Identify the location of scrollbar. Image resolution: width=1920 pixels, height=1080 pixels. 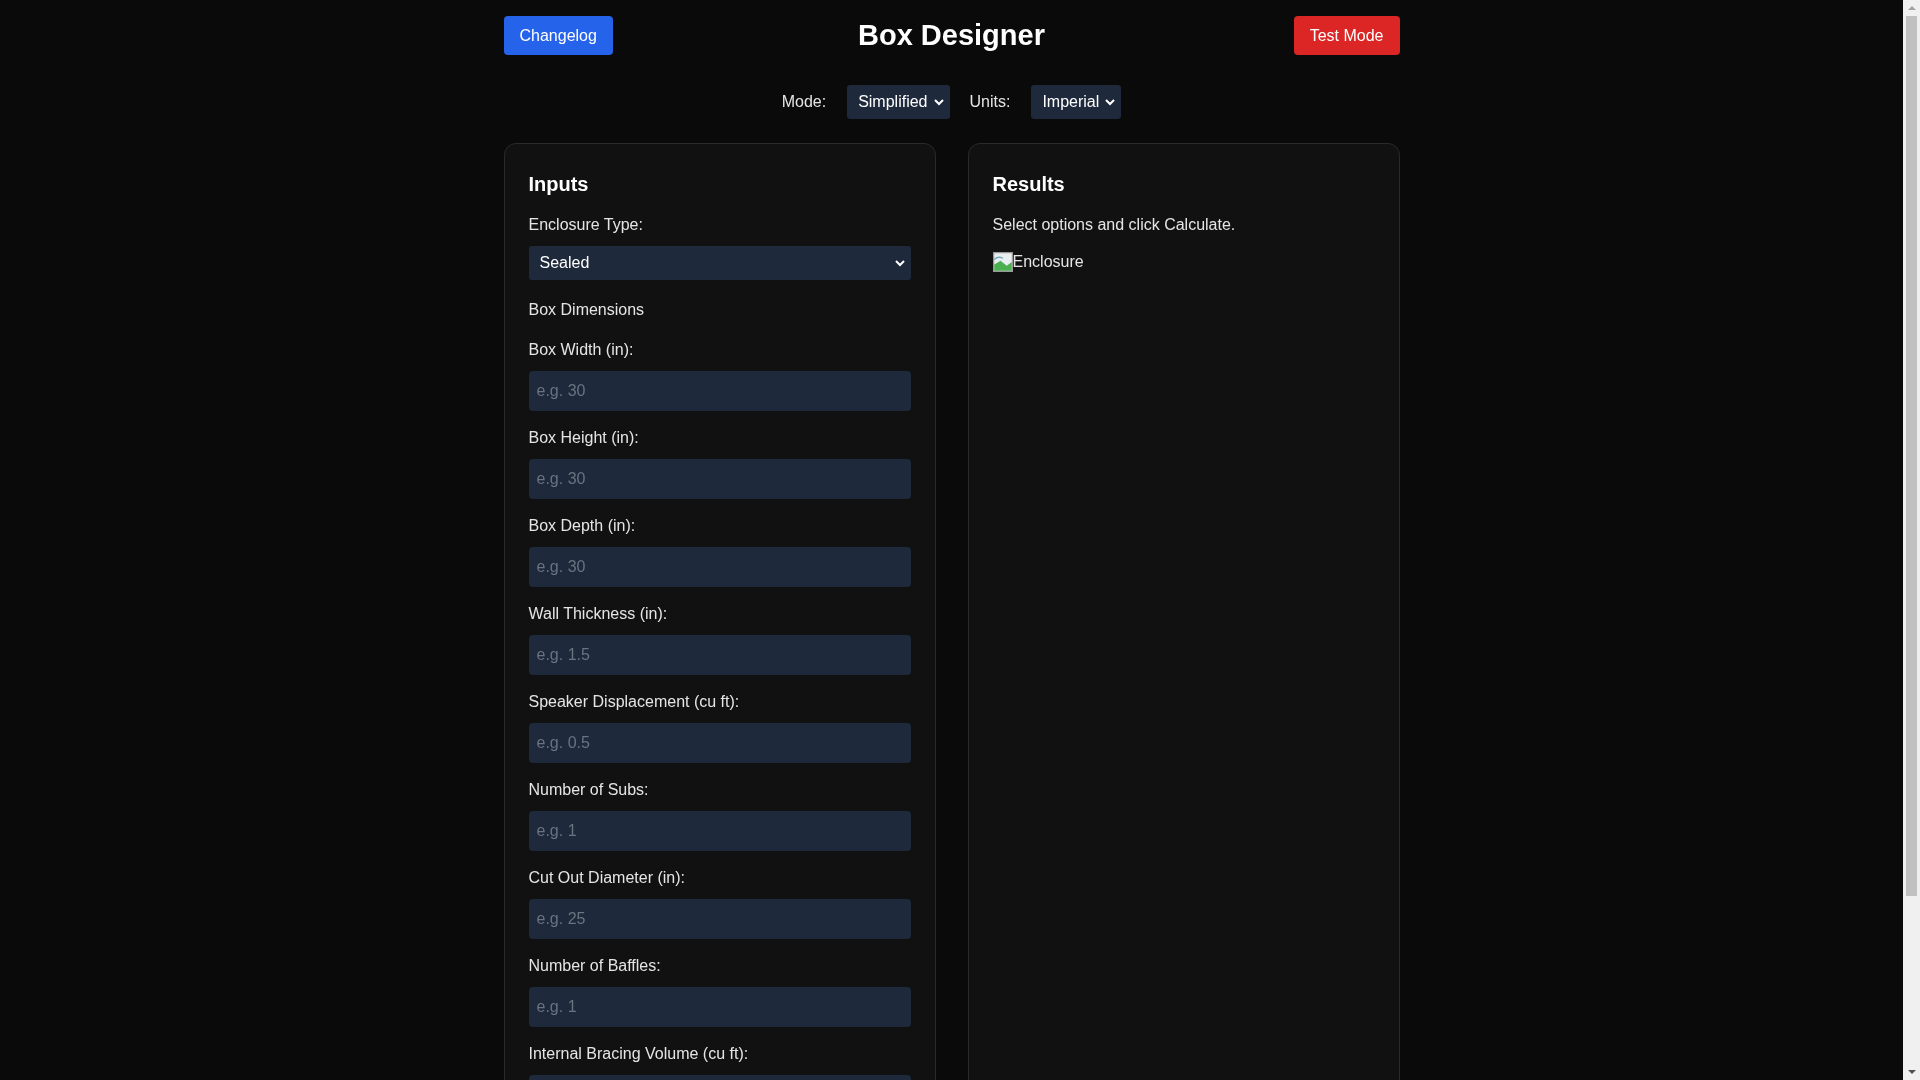
(1911, 540).